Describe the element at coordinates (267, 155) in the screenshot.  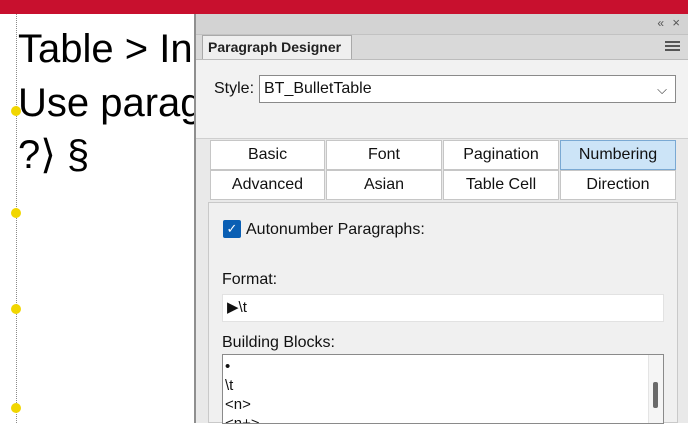
I see `tab-basic: Basic` at that location.